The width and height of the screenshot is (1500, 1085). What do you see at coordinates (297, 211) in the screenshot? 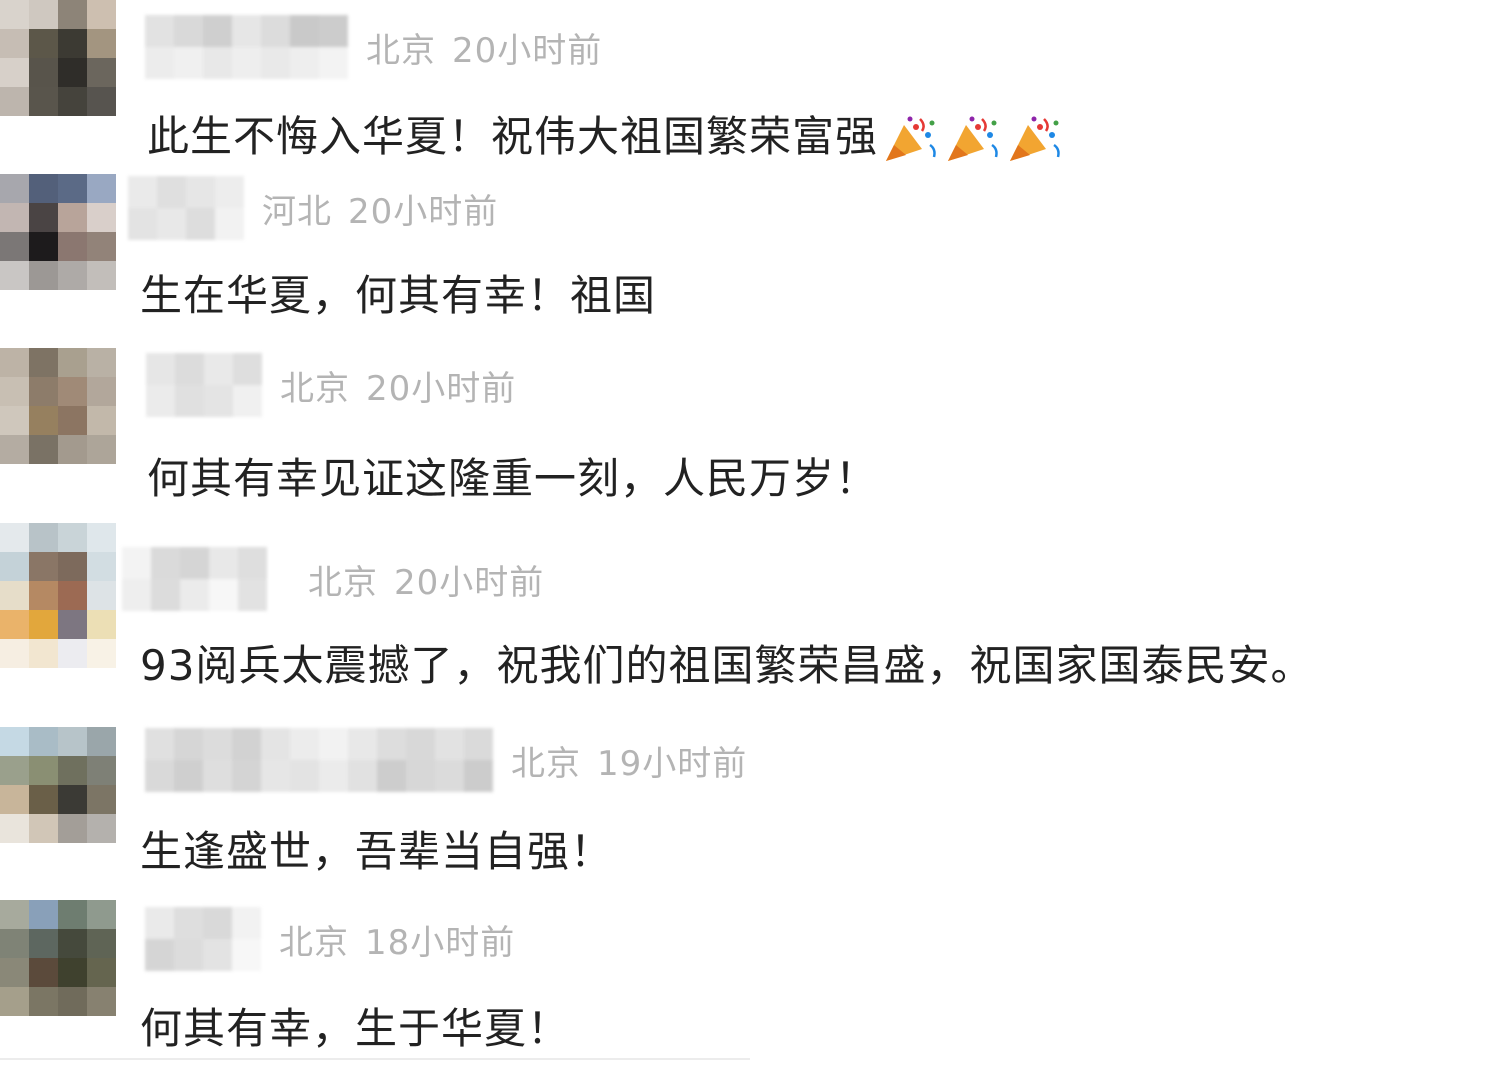
I see `comment-location: 河北` at bounding box center [297, 211].